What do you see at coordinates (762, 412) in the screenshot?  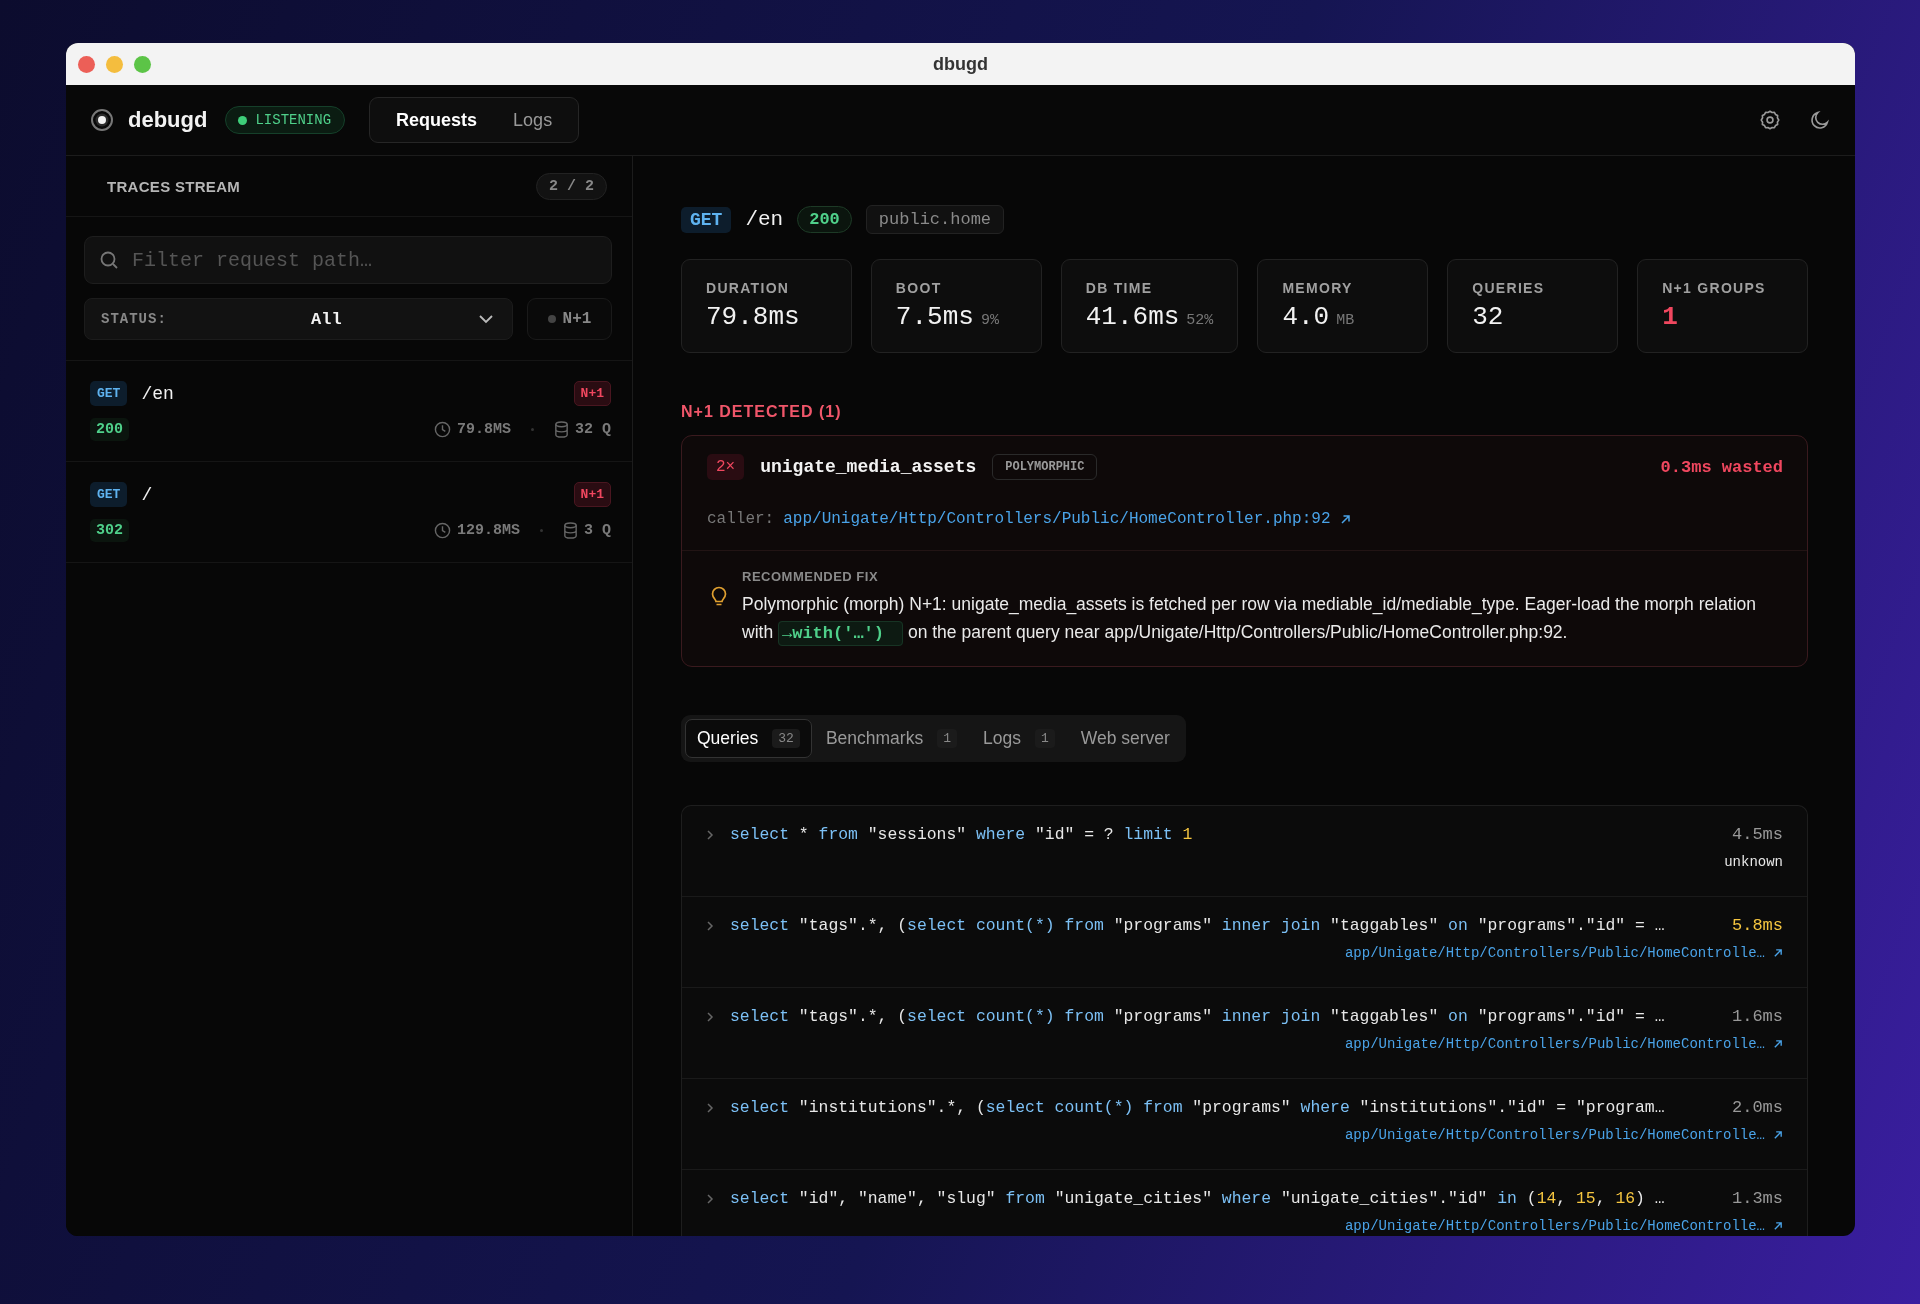 I see `section-heading: N+1 DETECTED (1)` at bounding box center [762, 412].